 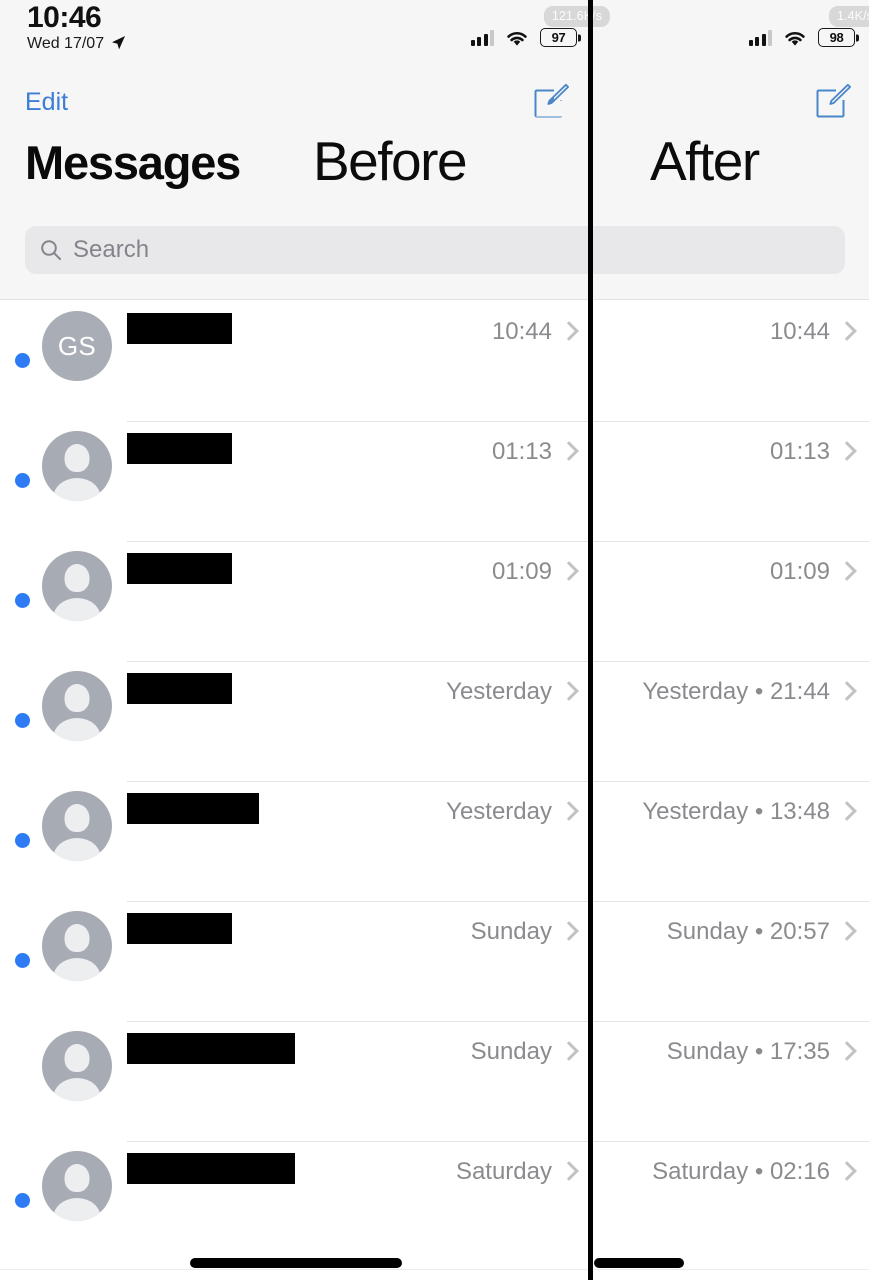 What do you see at coordinates (434, 961) in the screenshot?
I see `conversation-row: Sunday Sunday • 20:57` at bounding box center [434, 961].